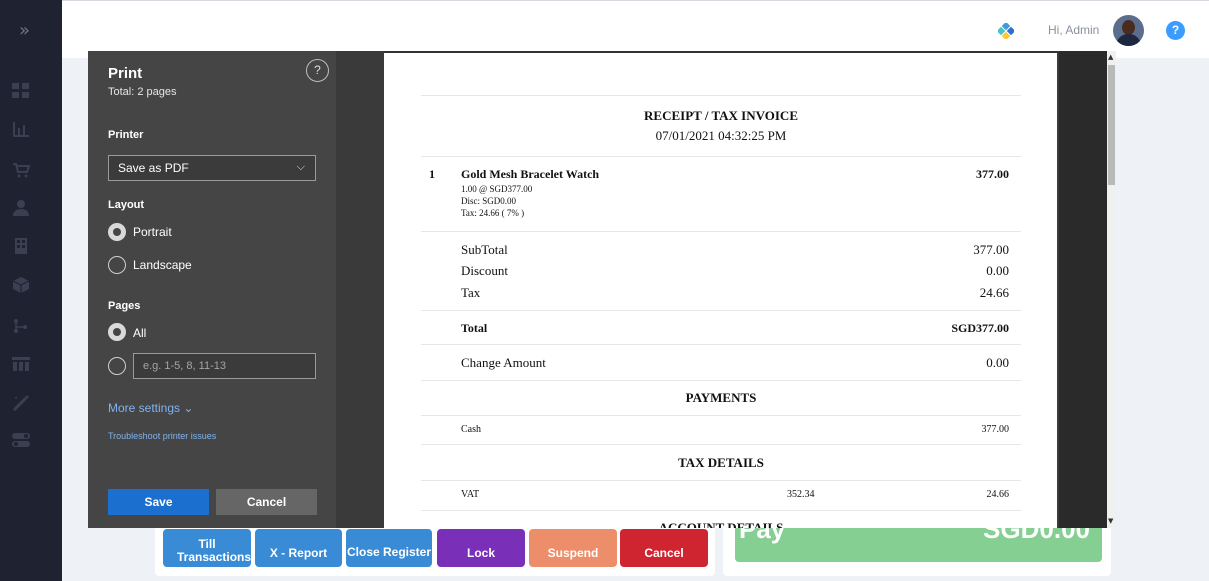 The image size is (1209, 581). I want to click on tax-detail-amount: 24.66, so click(998, 494).